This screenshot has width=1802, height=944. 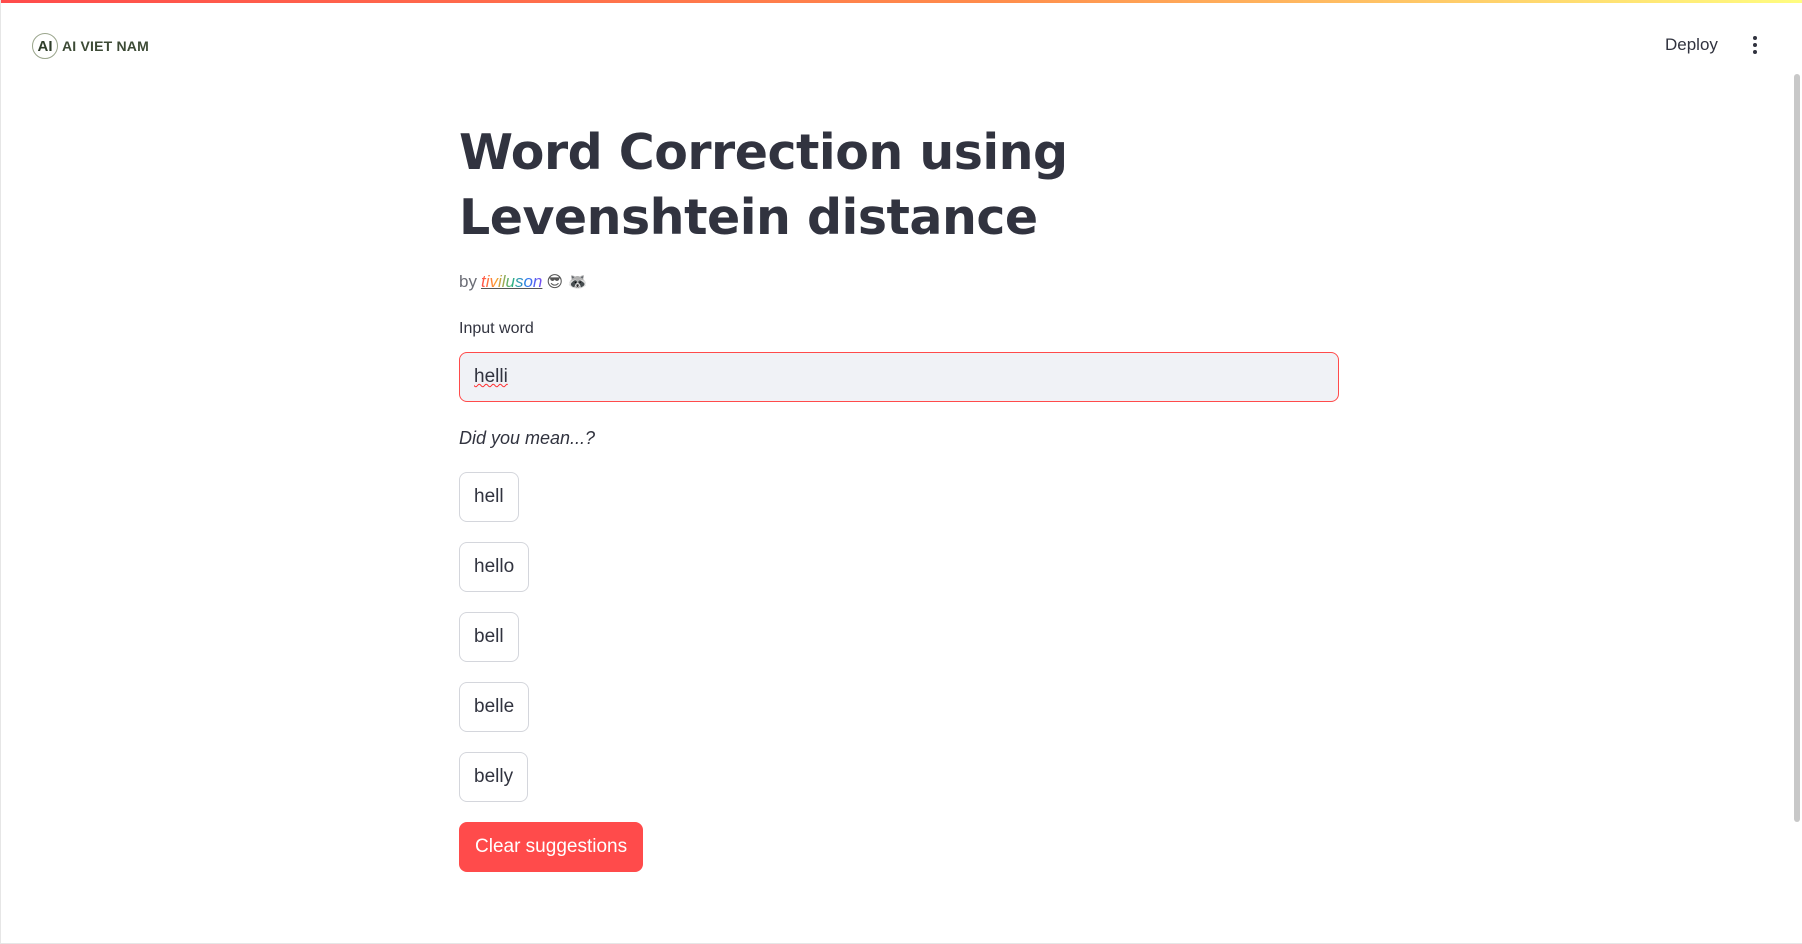 What do you see at coordinates (551, 847) in the screenshot?
I see `clear-suggestions-button: Clear suggestions` at bounding box center [551, 847].